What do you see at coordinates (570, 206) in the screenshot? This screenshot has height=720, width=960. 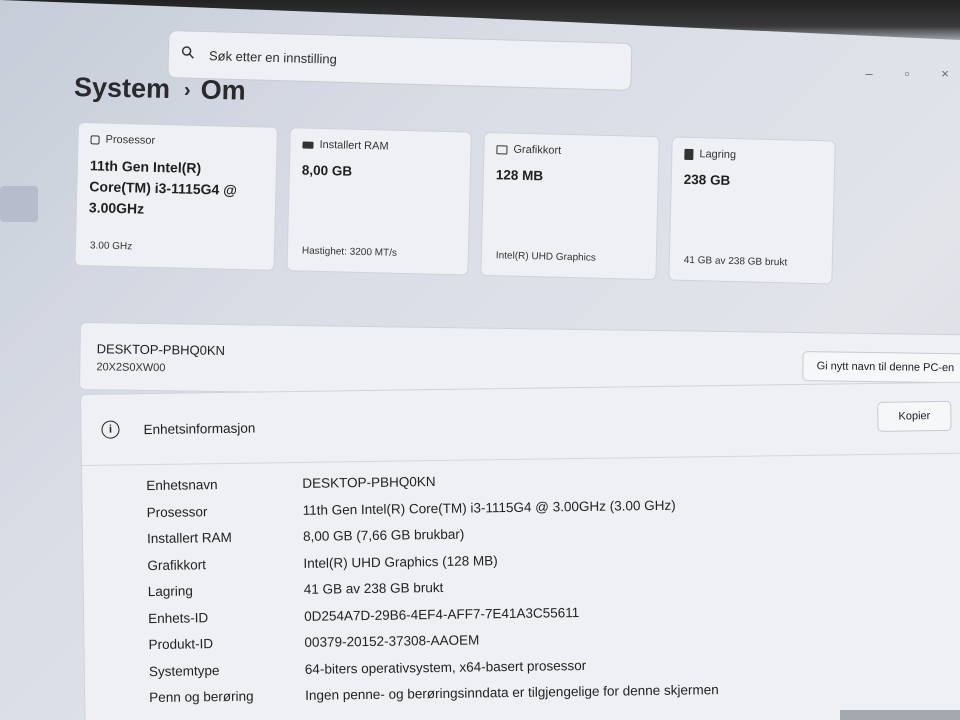 I see `card-gpu: Grafikkort 128 MB Intel(R) UHD Graphics` at bounding box center [570, 206].